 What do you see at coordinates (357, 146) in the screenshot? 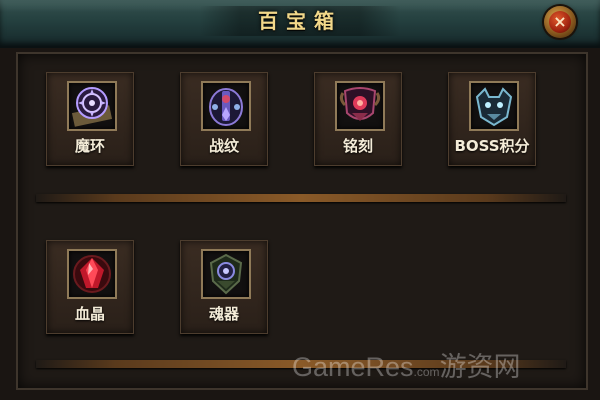
I see `item-label: 铭刻` at bounding box center [357, 146].